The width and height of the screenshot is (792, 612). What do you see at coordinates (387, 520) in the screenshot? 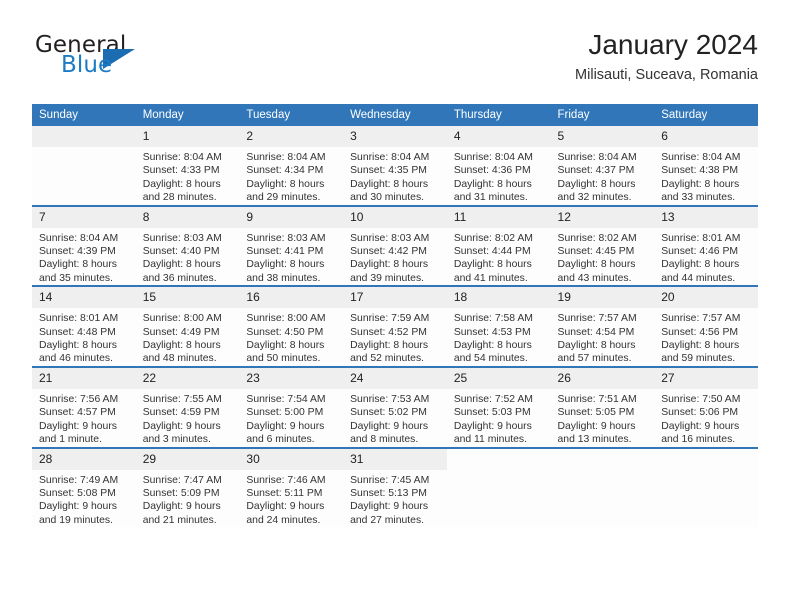
I see `daylight-text-line2: and 27 minutes.` at bounding box center [387, 520].